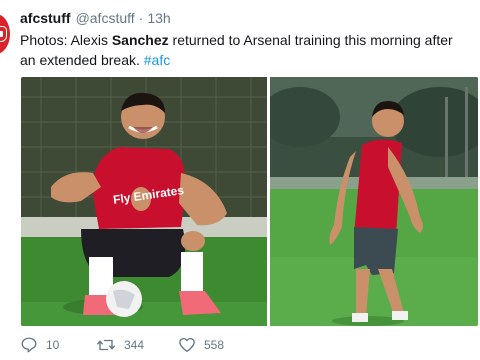 This screenshot has height=360, width=480. What do you see at coordinates (29, 345) in the screenshot?
I see `reply-icon` at bounding box center [29, 345].